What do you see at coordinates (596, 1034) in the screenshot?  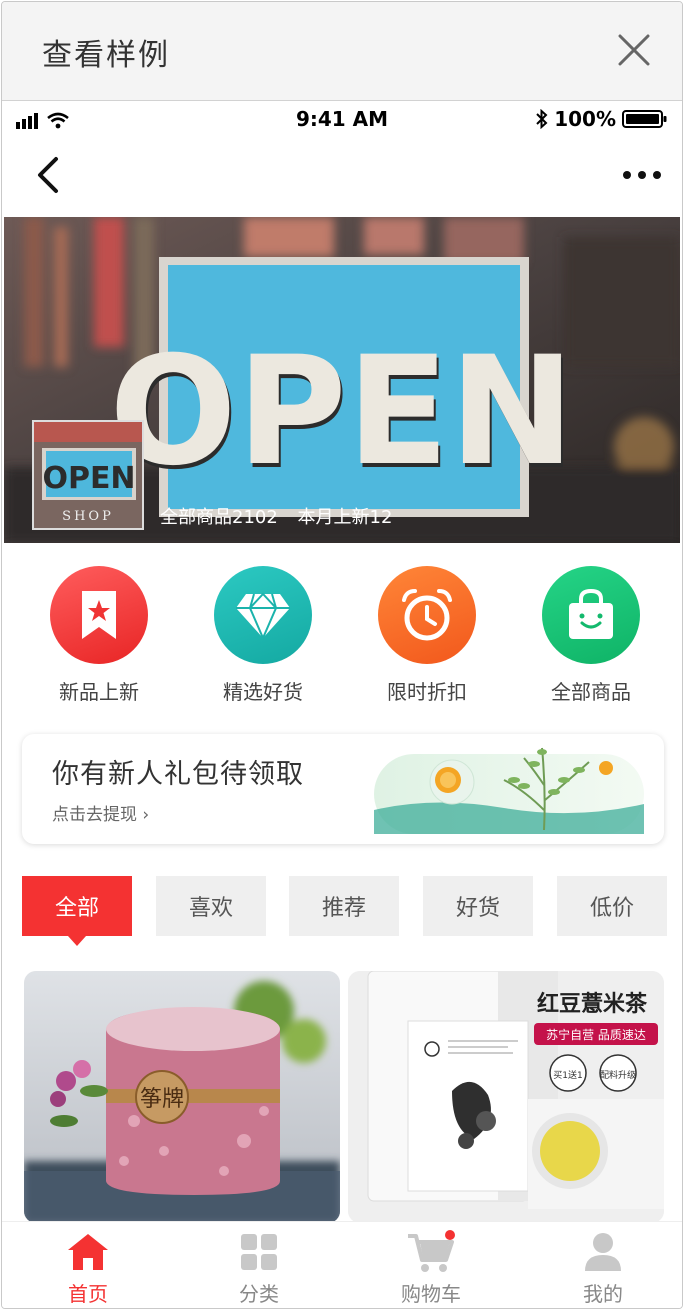 I see `product-subtitle: 苏宁自营 品质速达` at bounding box center [596, 1034].